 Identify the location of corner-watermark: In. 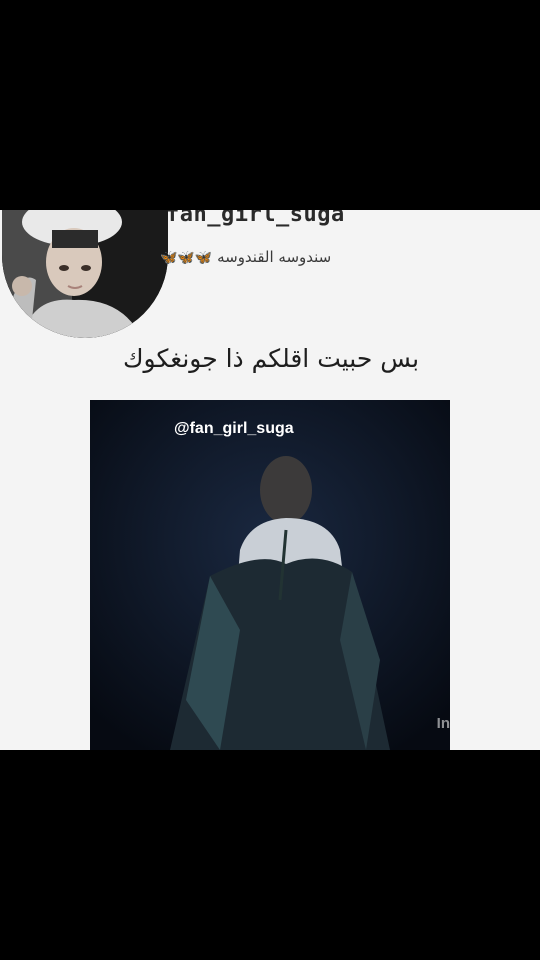
(443, 723).